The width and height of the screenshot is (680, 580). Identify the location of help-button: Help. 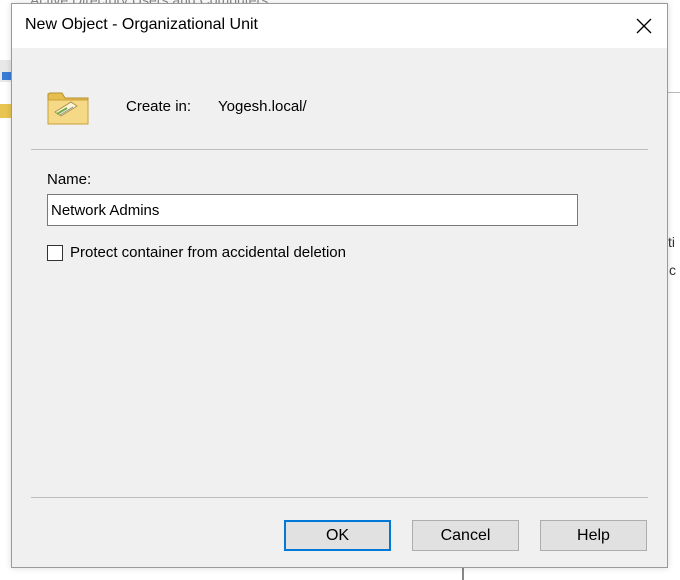
(593, 535).